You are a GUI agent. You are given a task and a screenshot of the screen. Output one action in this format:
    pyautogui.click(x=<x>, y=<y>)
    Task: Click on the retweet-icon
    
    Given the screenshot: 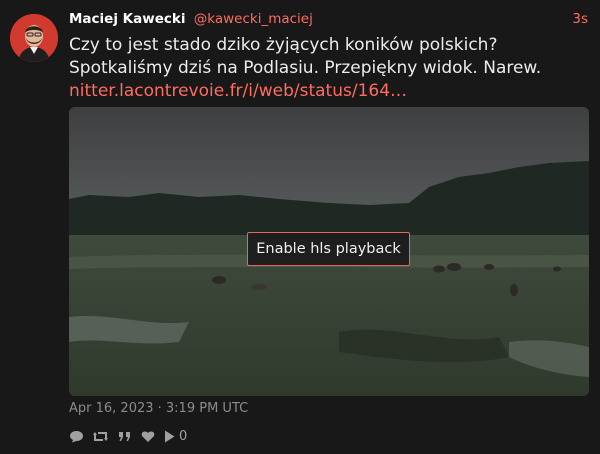 What is the action you would take?
    pyautogui.click(x=101, y=436)
    